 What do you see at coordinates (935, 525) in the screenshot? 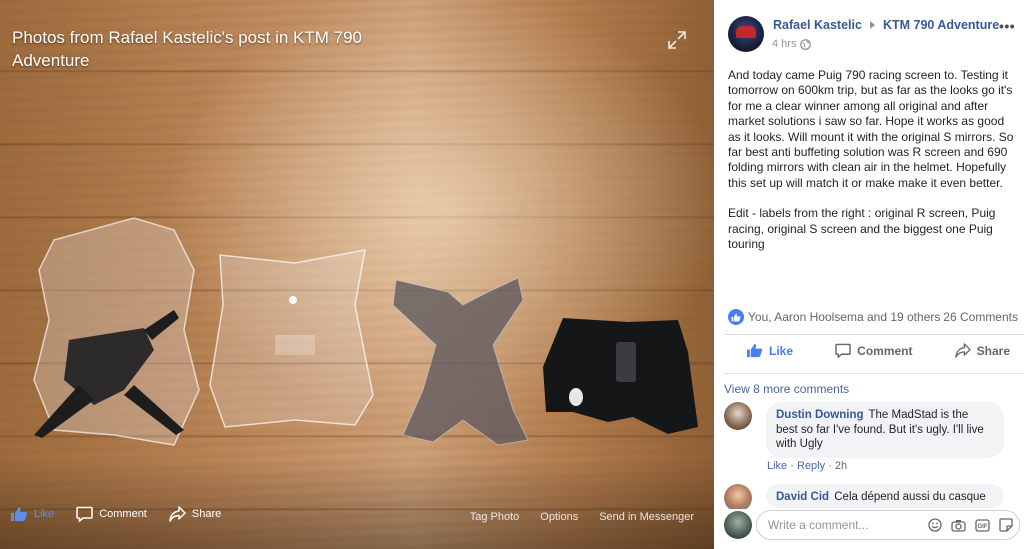
I see `emoji-icon` at bounding box center [935, 525].